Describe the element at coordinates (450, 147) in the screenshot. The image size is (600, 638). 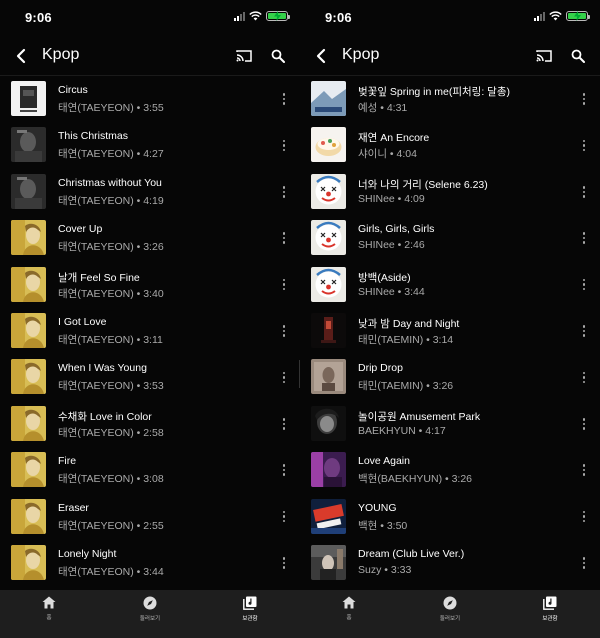
I see `song-row: 재연 An Encore 샤이니 • 4:04` at that location.